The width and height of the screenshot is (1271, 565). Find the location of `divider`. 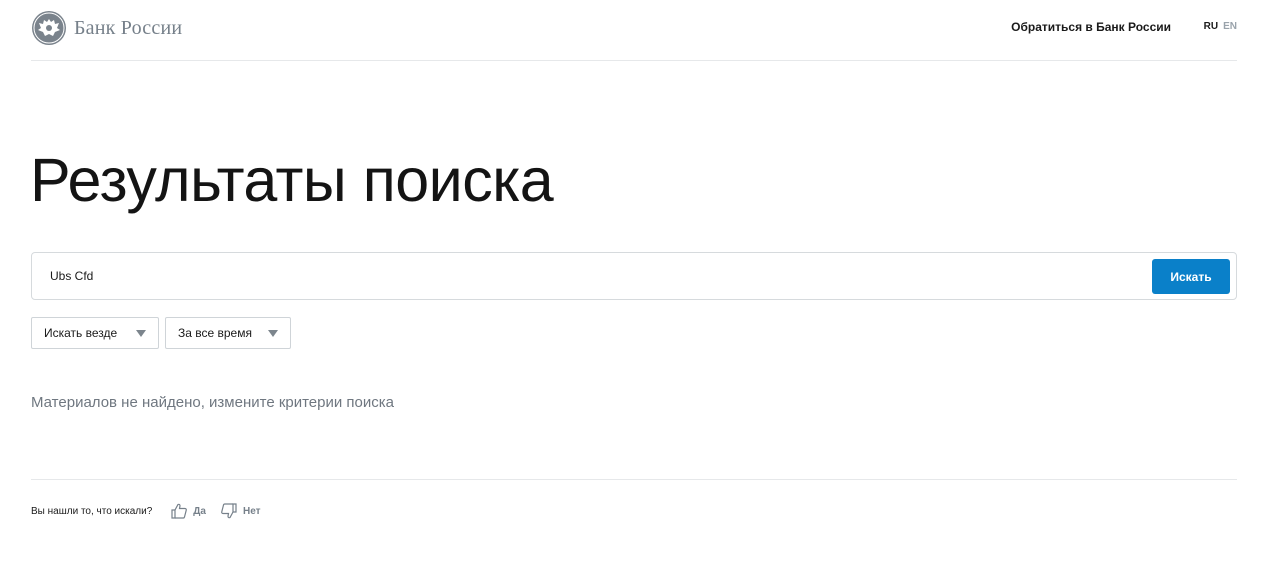

divider is located at coordinates (634, 479).